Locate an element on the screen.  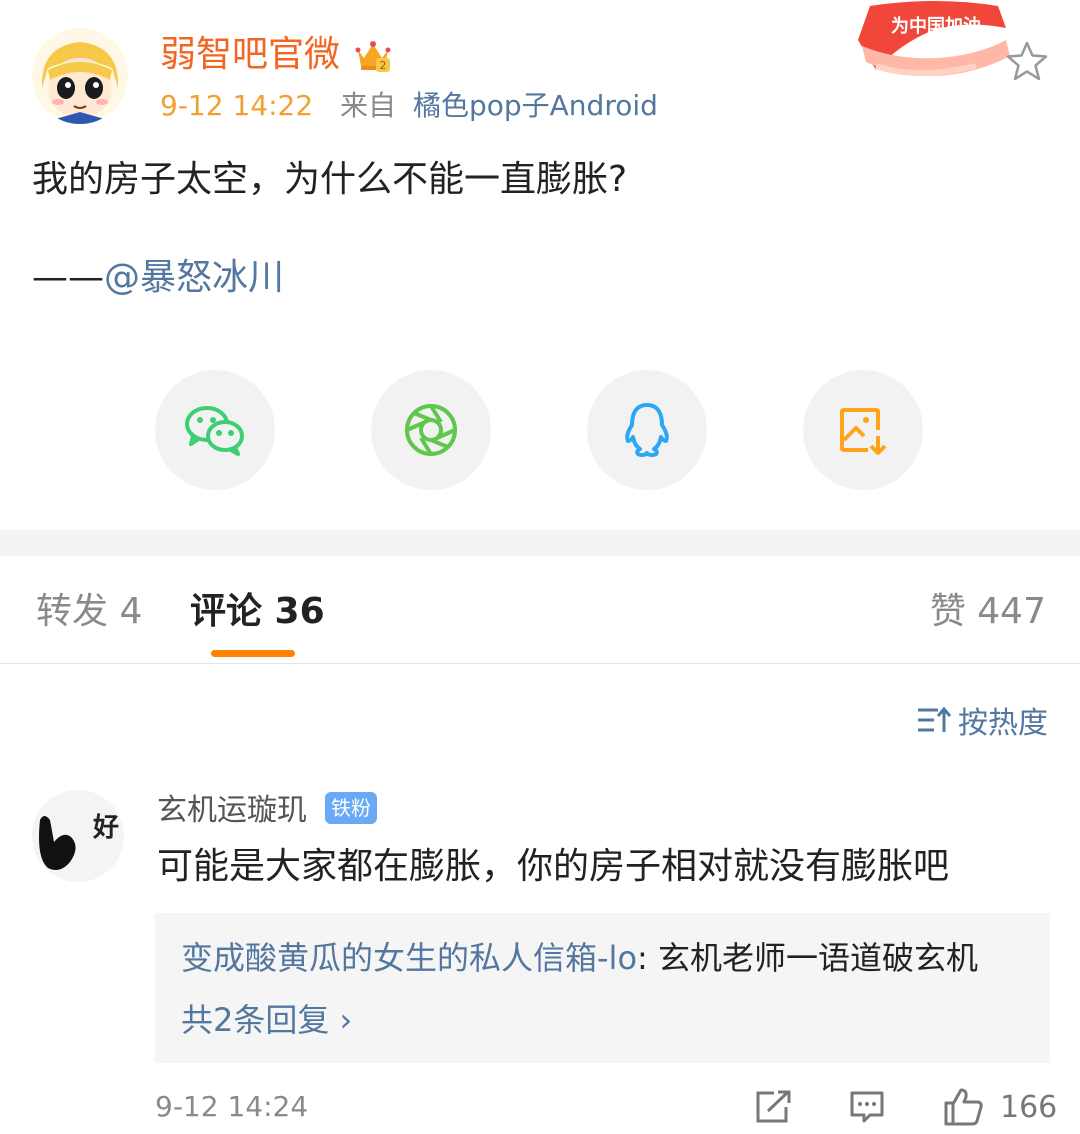
reply-text: : 玄机老师一语道破玄机 is located at coordinates (807, 958).